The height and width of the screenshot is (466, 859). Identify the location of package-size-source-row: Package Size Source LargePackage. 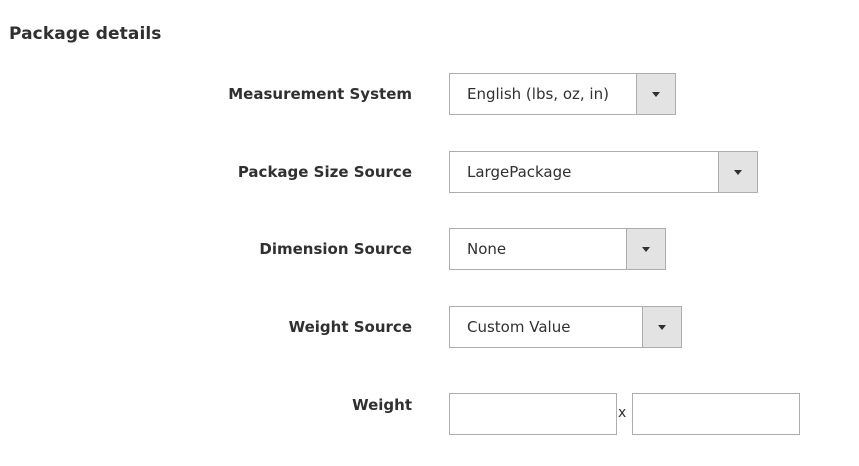
(429, 172).